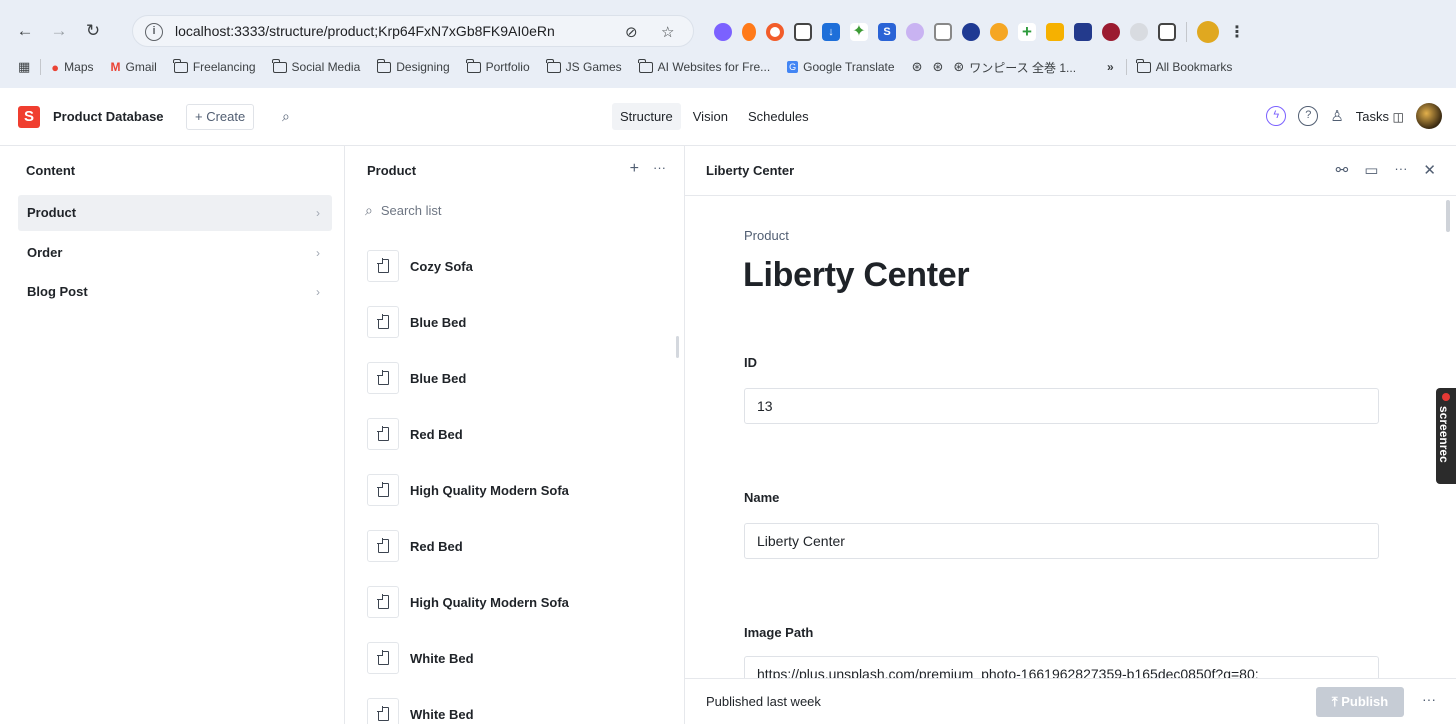  I want to click on search-list-placeholder: Search list, so click(411, 210).